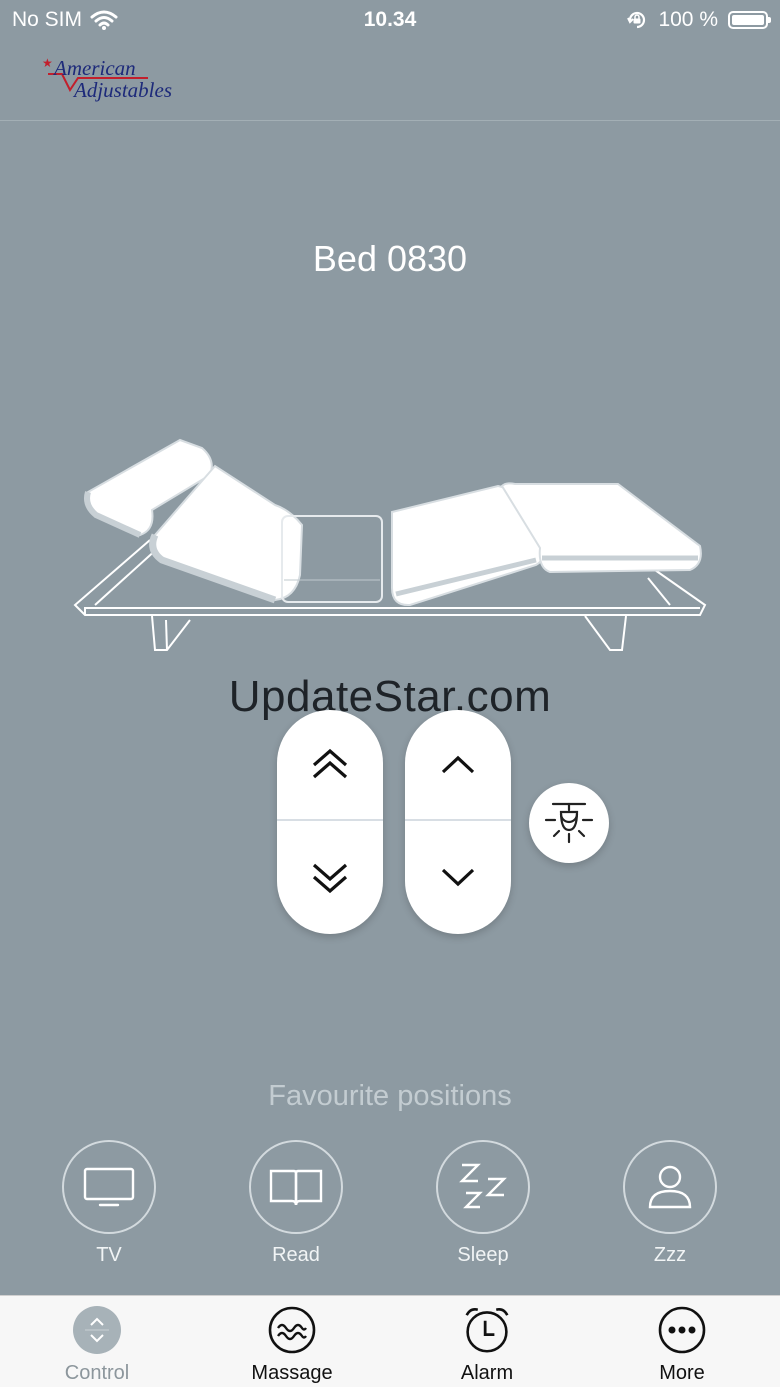 This screenshot has height=1387, width=780. What do you see at coordinates (749, 20) in the screenshot?
I see `battery-icon` at bounding box center [749, 20].